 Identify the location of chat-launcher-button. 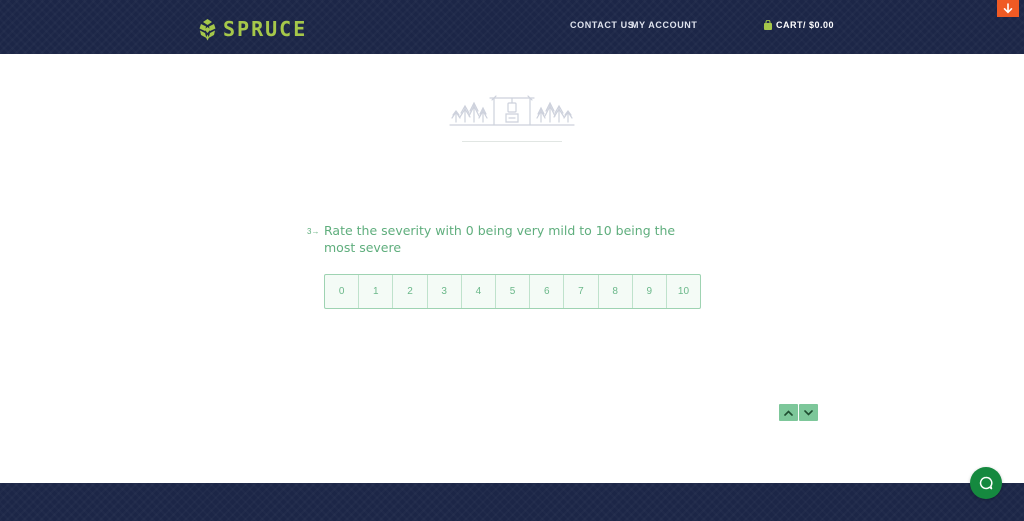
(986, 483).